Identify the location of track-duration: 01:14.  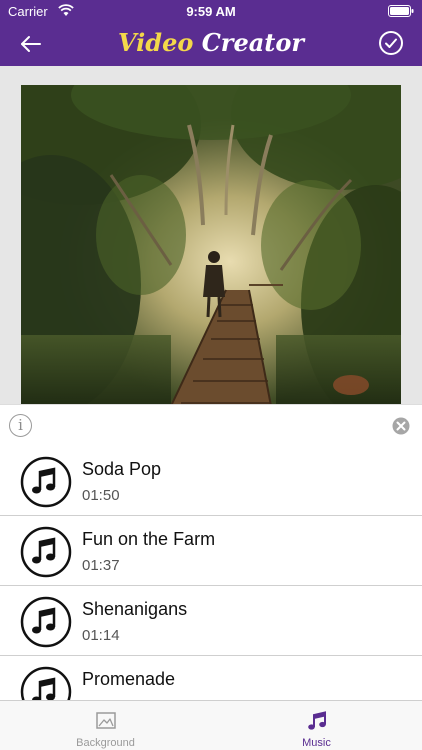
(101, 635).